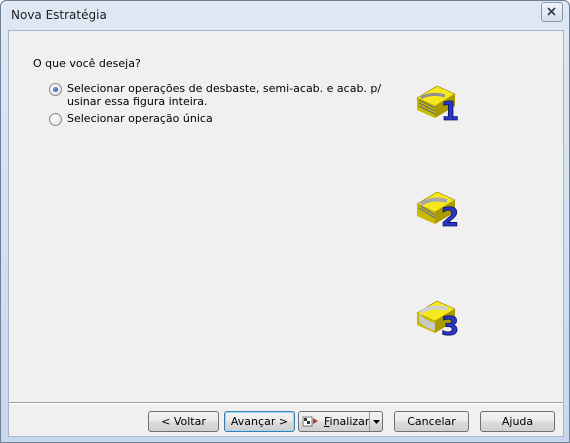 This screenshot has height=443, width=570. What do you see at coordinates (183, 421) in the screenshot?
I see `back-button: < Voltar` at bounding box center [183, 421].